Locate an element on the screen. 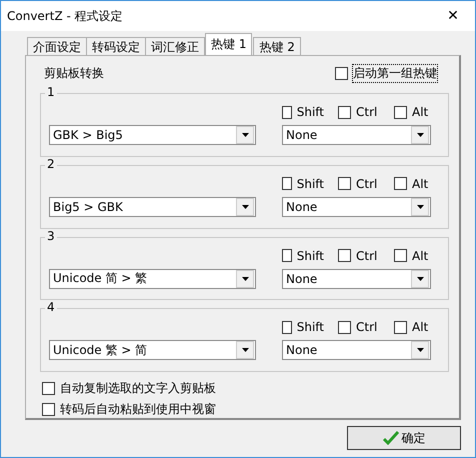 The width and height of the screenshot is (476, 458). checkbox-label: 启动第一组热键 is located at coordinates (395, 73).